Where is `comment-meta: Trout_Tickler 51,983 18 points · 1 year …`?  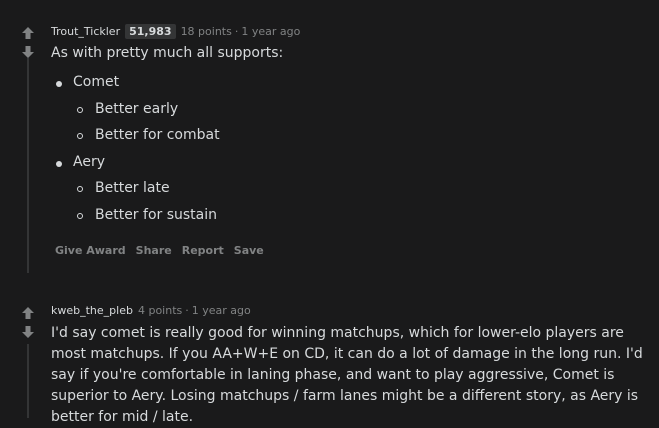 comment-meta: Trout_Tickler 51,983 18 points · 1 year … is located at coordinates (175, 31).